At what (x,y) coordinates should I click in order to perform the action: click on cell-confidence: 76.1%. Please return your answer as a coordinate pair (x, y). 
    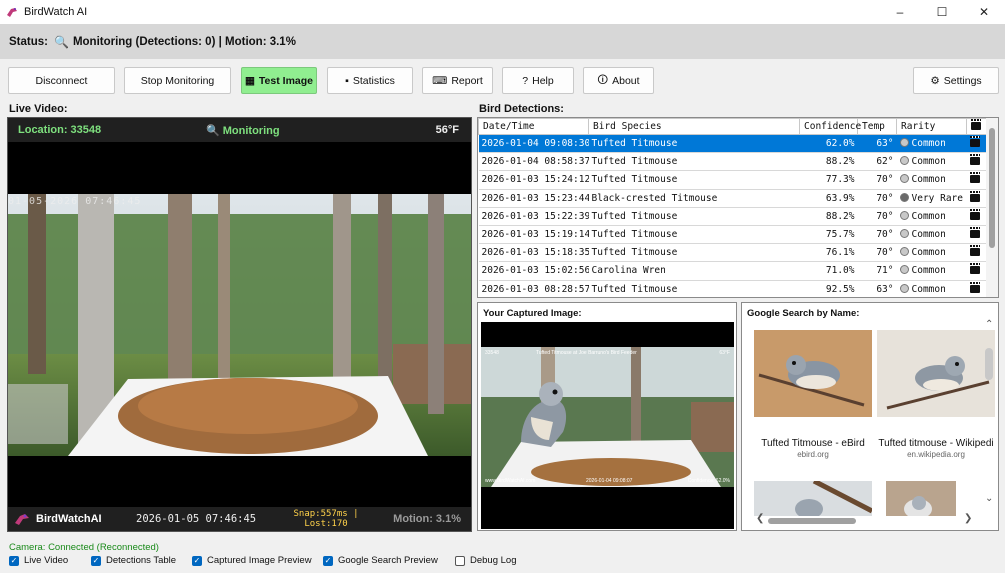
    Looking at the image, I should click on (828, 253).